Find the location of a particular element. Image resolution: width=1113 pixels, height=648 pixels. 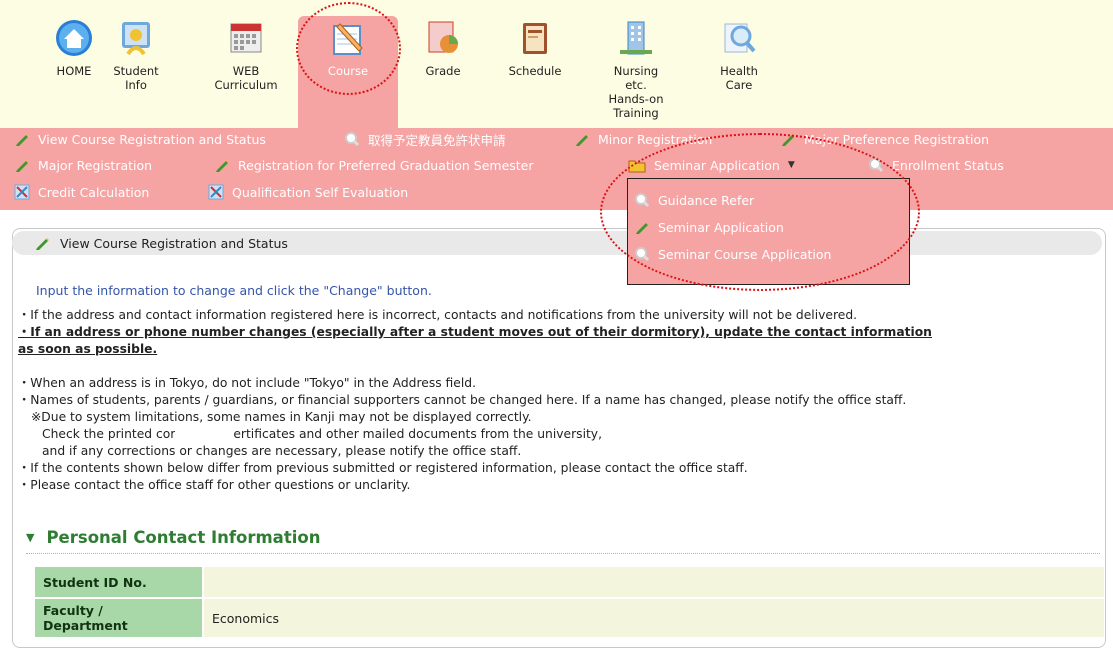

menu-view-course-label: View Course Registration and Status is located at coordinates (152, 139).